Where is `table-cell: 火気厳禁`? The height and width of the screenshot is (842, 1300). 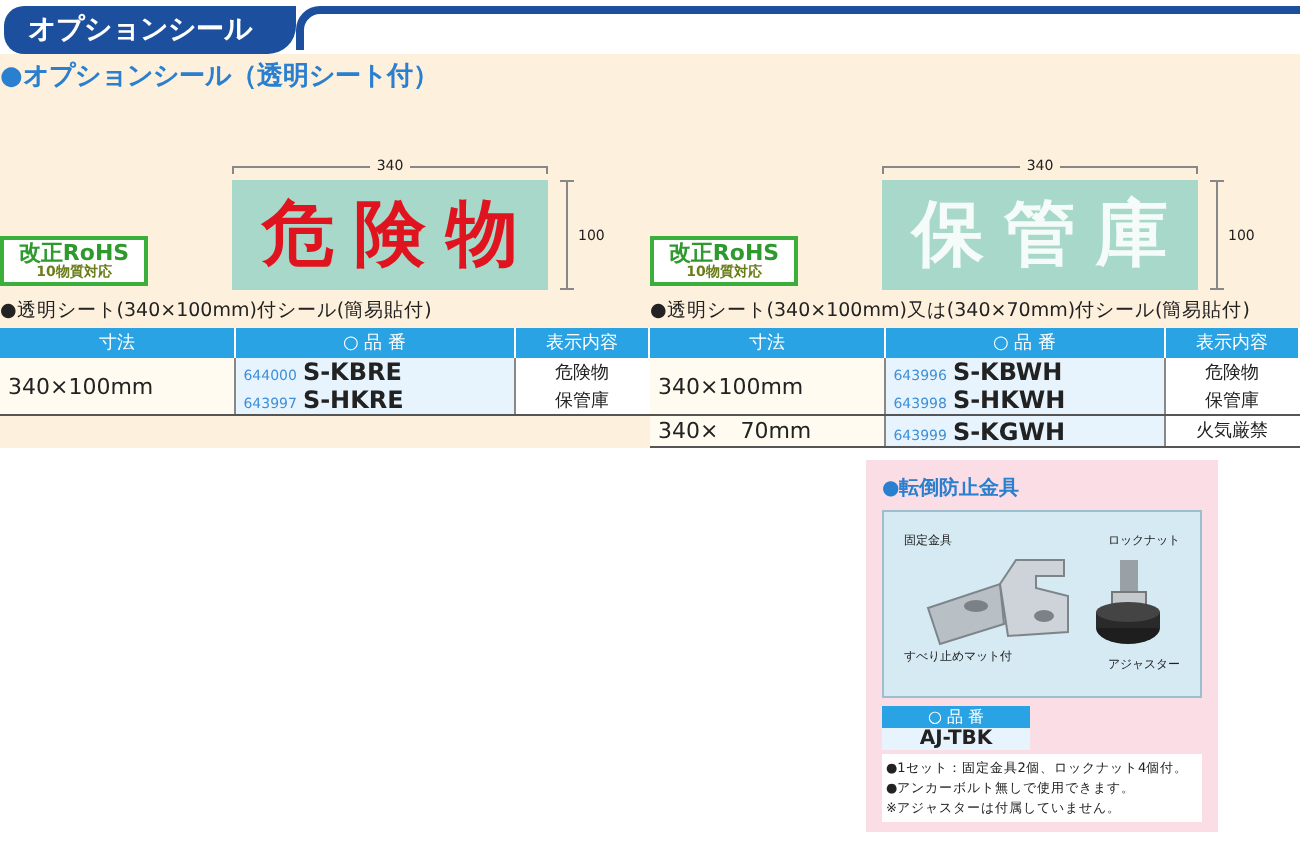
table-cell: 火気厳禁 is located at coordinates (1231, 431).